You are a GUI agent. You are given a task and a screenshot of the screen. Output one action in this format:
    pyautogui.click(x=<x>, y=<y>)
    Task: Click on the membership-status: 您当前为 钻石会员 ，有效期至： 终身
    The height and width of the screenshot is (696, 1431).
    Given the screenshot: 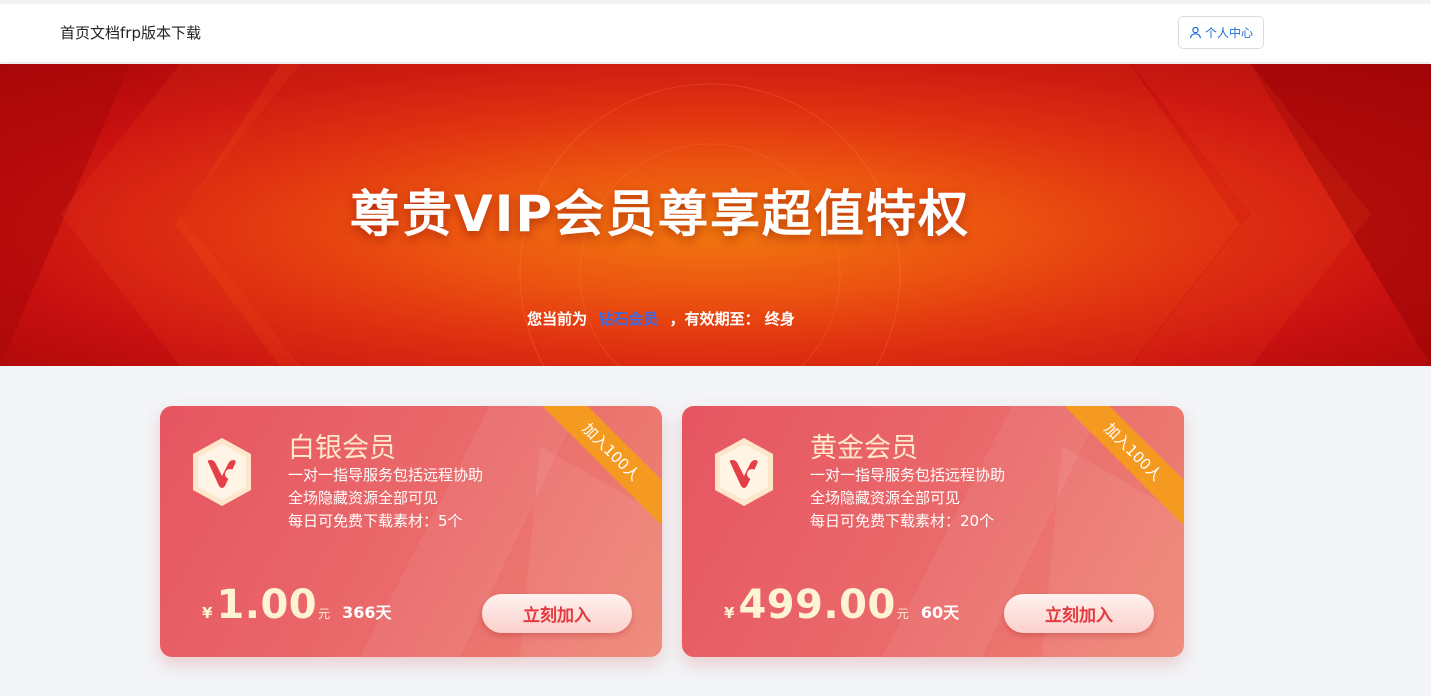 What is the action you would take?
    pyautogui.click(x=661, y=318)
    